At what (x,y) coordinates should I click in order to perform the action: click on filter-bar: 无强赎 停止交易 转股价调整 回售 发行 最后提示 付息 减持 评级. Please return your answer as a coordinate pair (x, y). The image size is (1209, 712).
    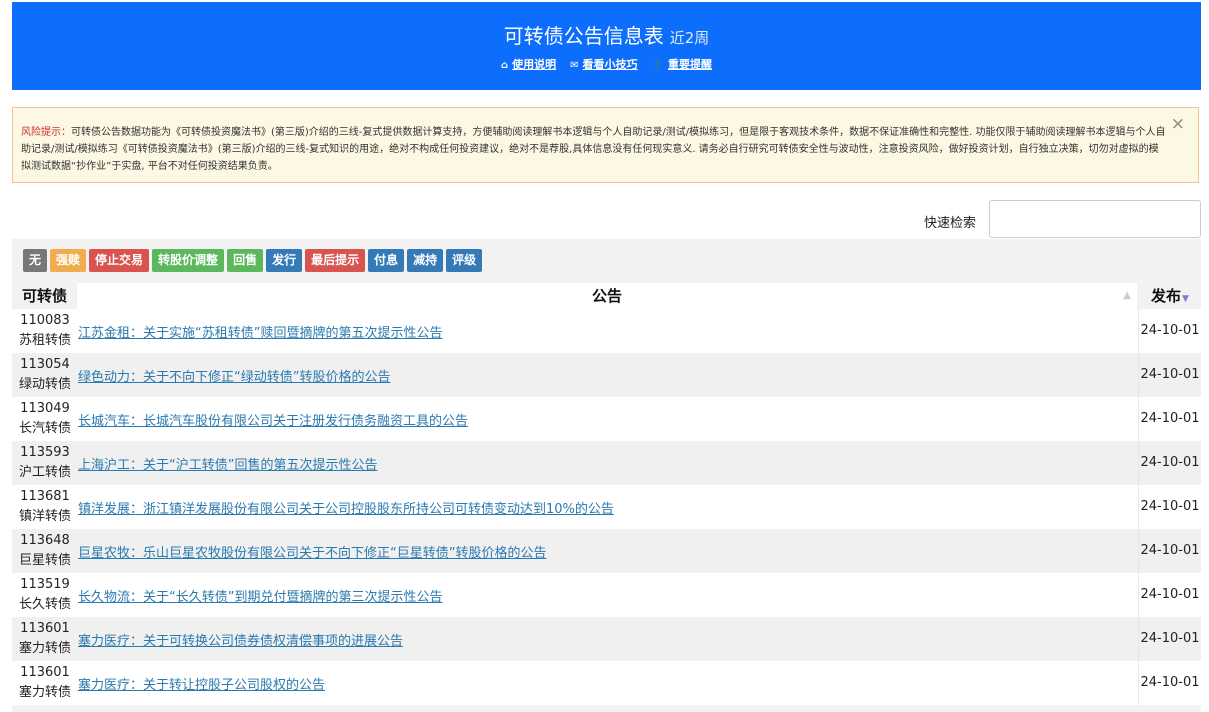
    Looking at the image, I should click on (254, 260).